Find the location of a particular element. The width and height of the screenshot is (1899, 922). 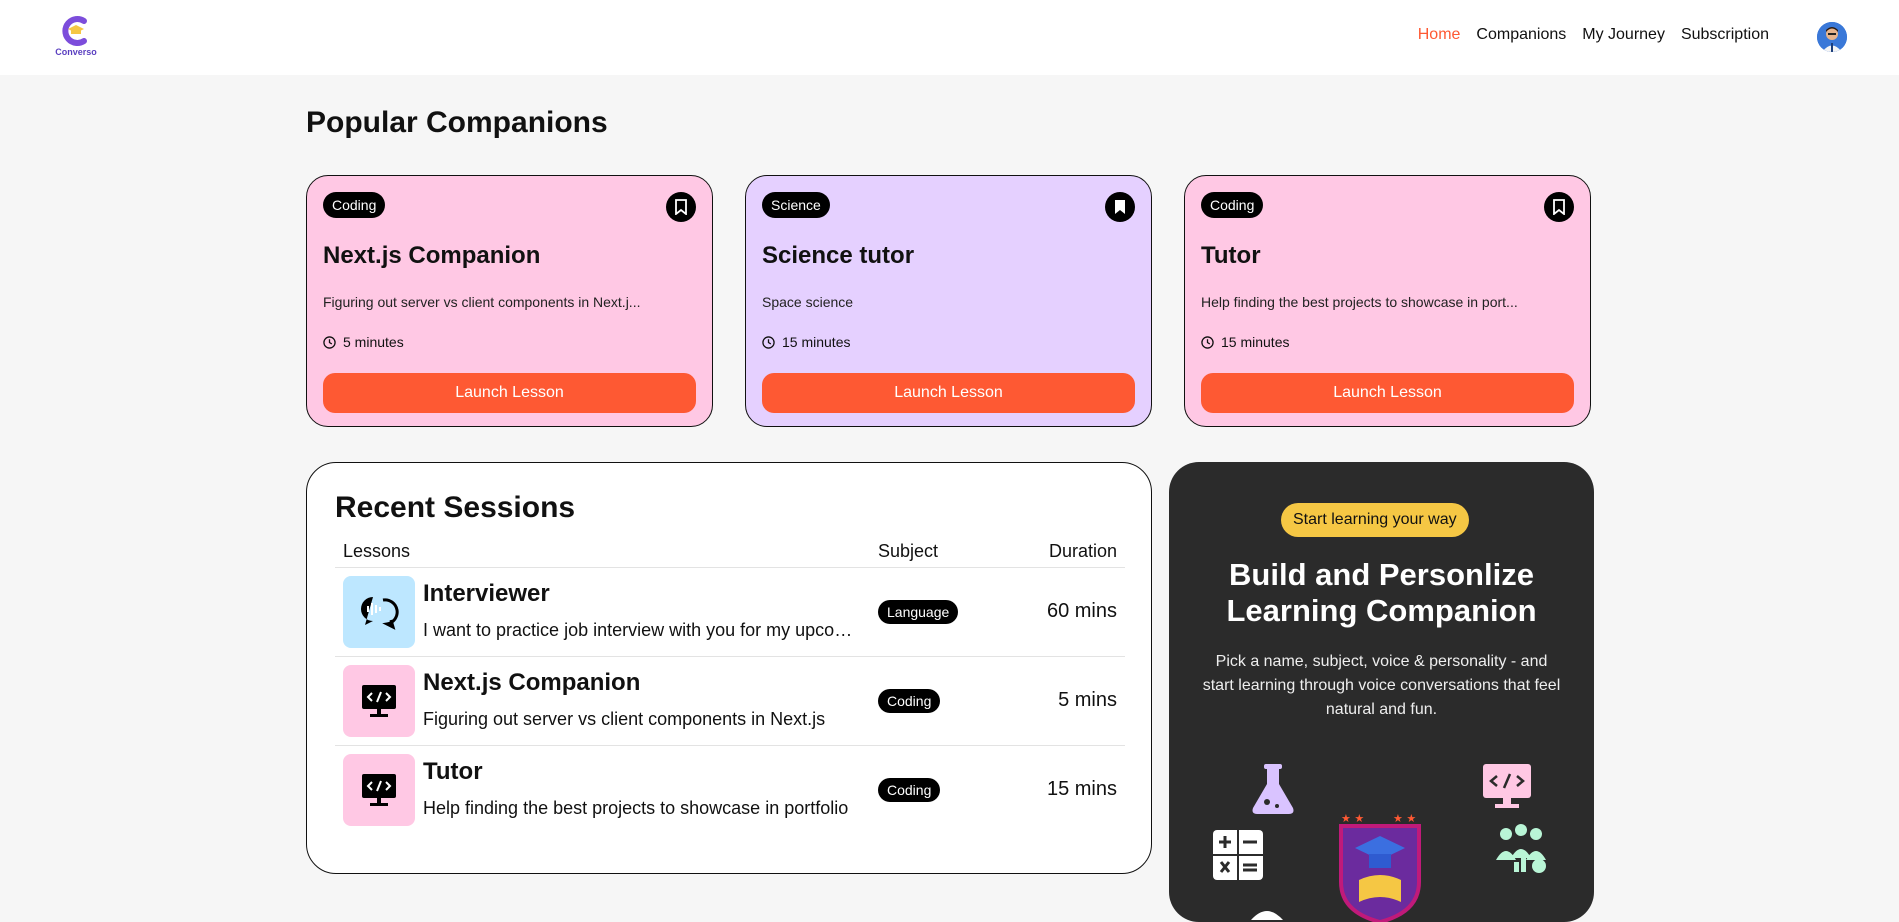

avatar-icon is located at coordinates (1832, 37).